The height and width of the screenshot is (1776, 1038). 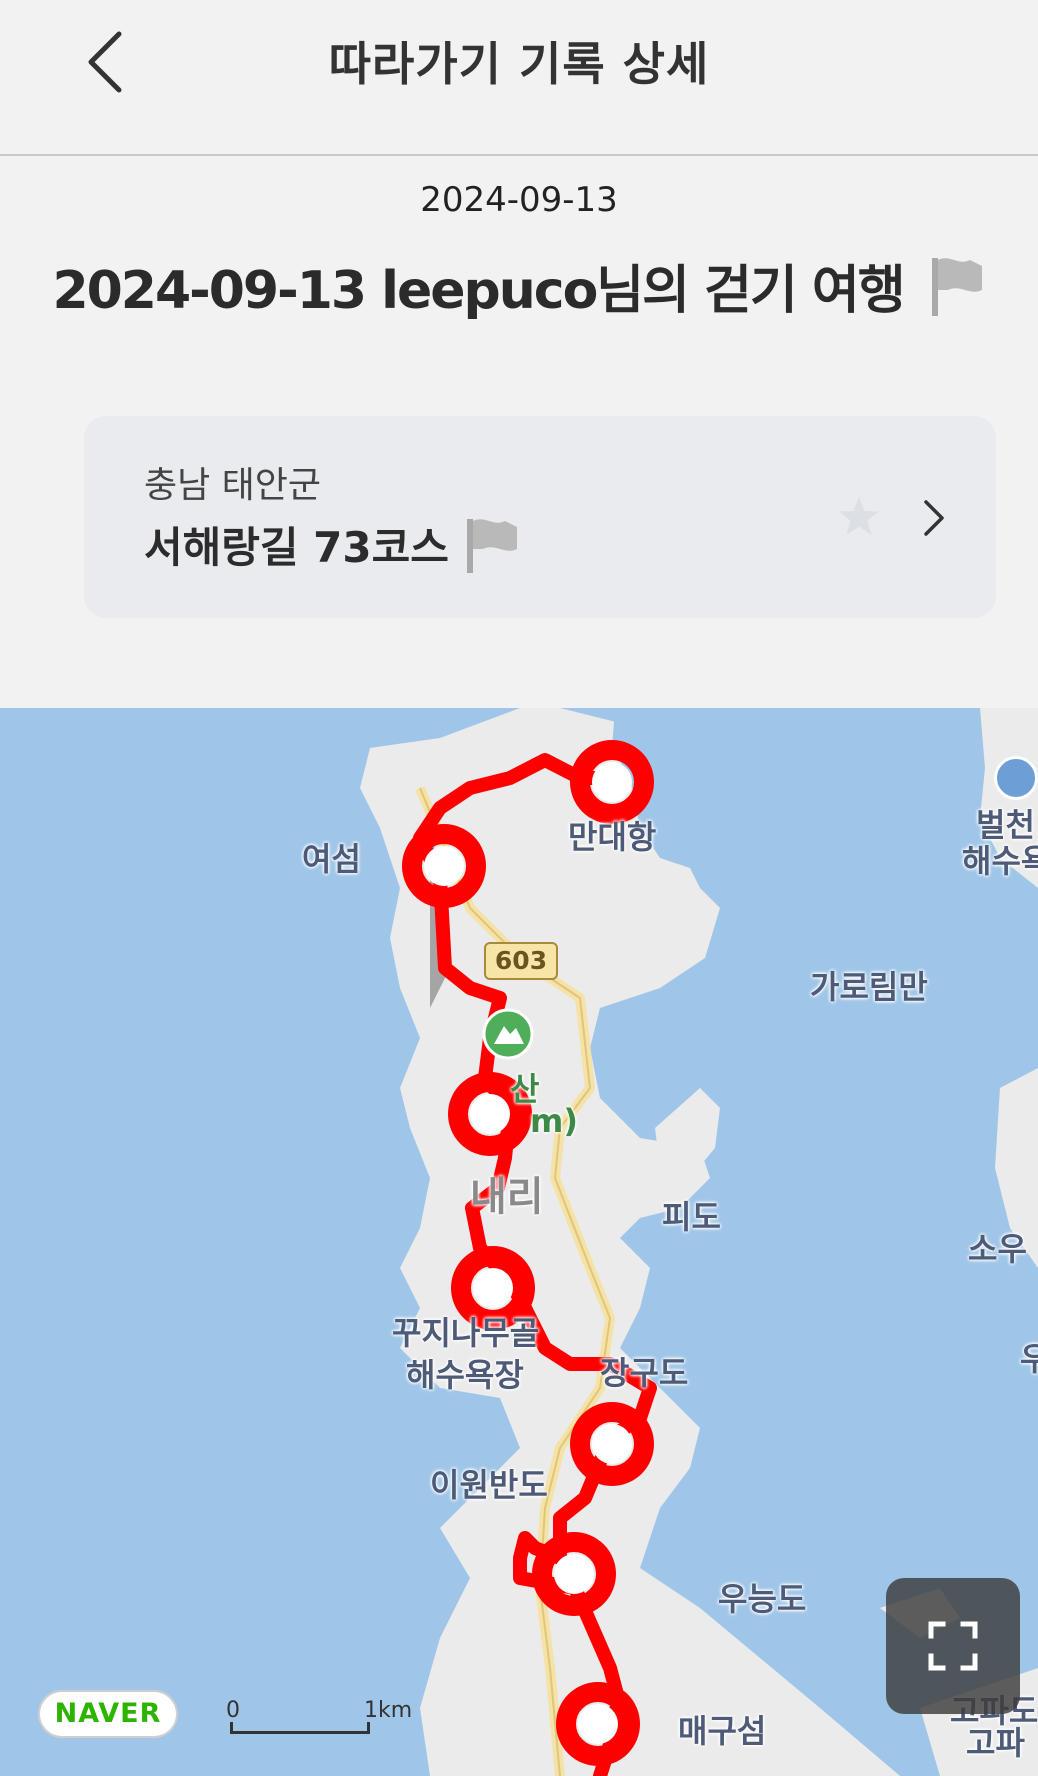 I want to click on map-label-janggudo: 장구도, so click(x=644, y=1373).